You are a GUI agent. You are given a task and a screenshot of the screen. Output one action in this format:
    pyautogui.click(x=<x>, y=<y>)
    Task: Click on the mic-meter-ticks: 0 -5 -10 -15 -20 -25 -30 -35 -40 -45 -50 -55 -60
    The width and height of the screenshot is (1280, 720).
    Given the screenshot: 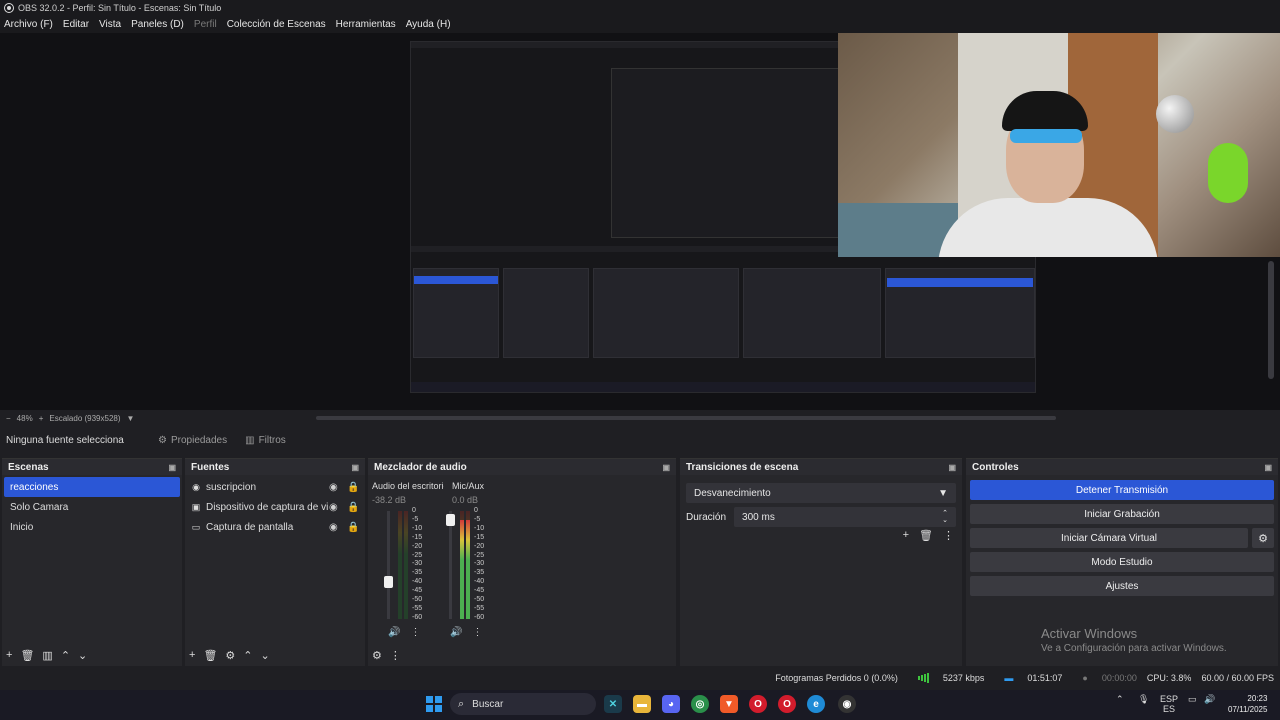 What is the action you would take?
    pyautogui.click(x=479, y=565)
    